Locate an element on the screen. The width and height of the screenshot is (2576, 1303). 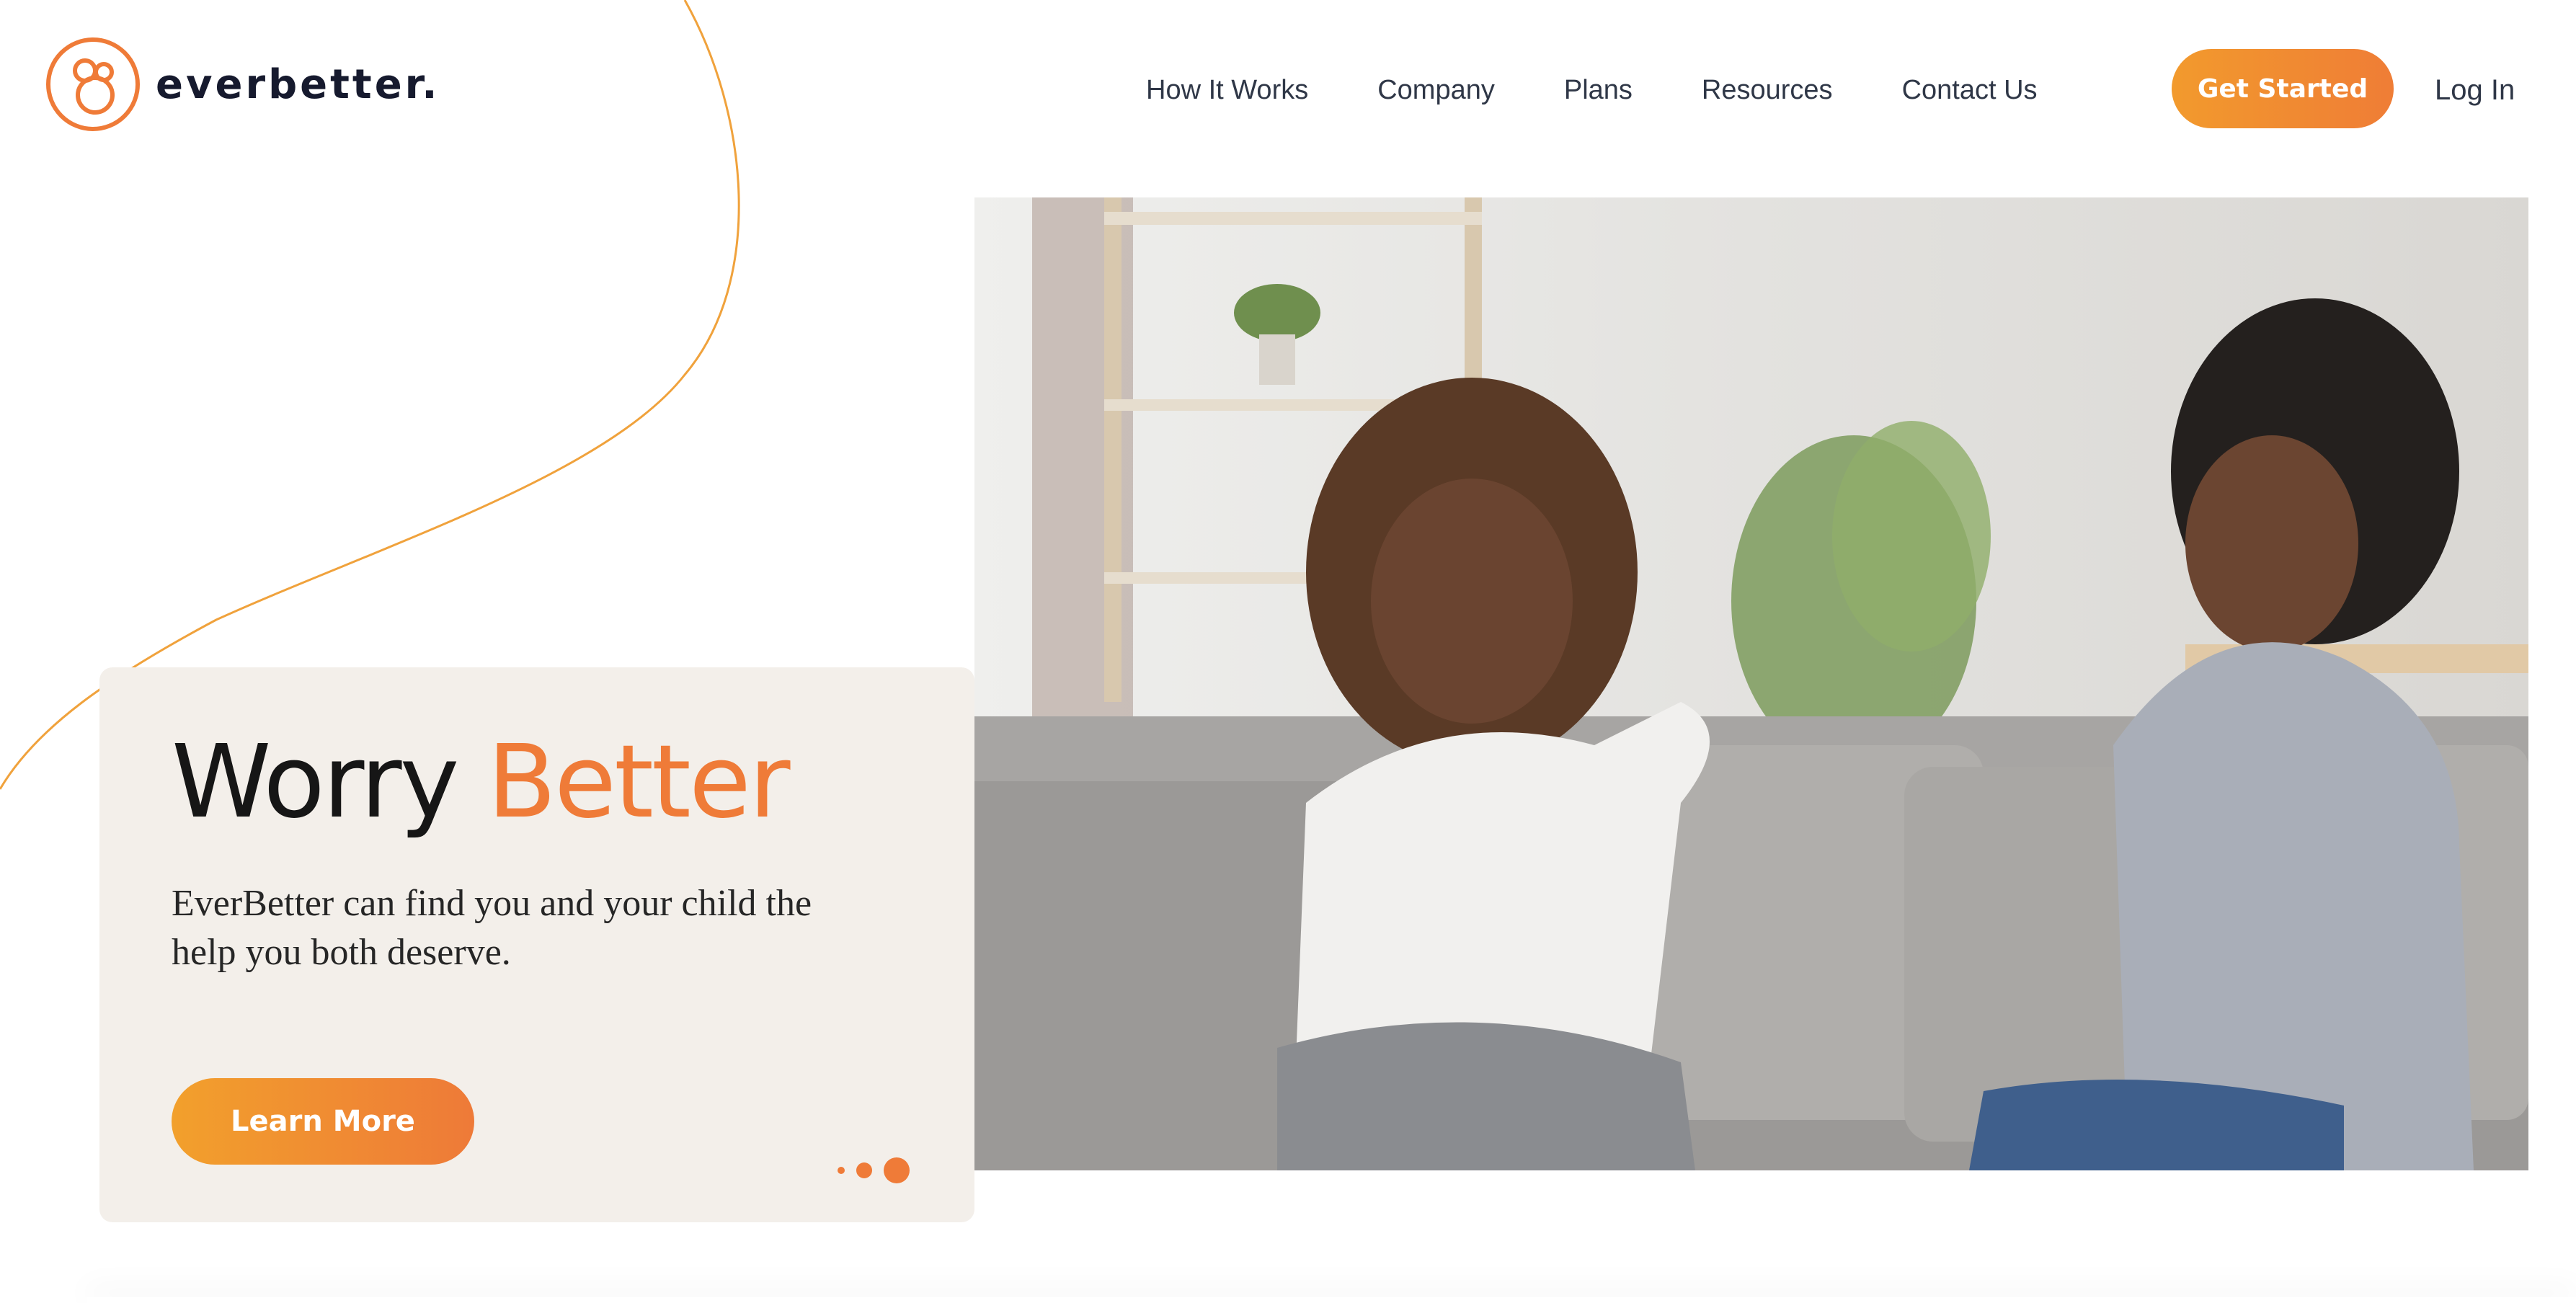
hero-title-word-1: Worry is located at coordinates (315, 782).